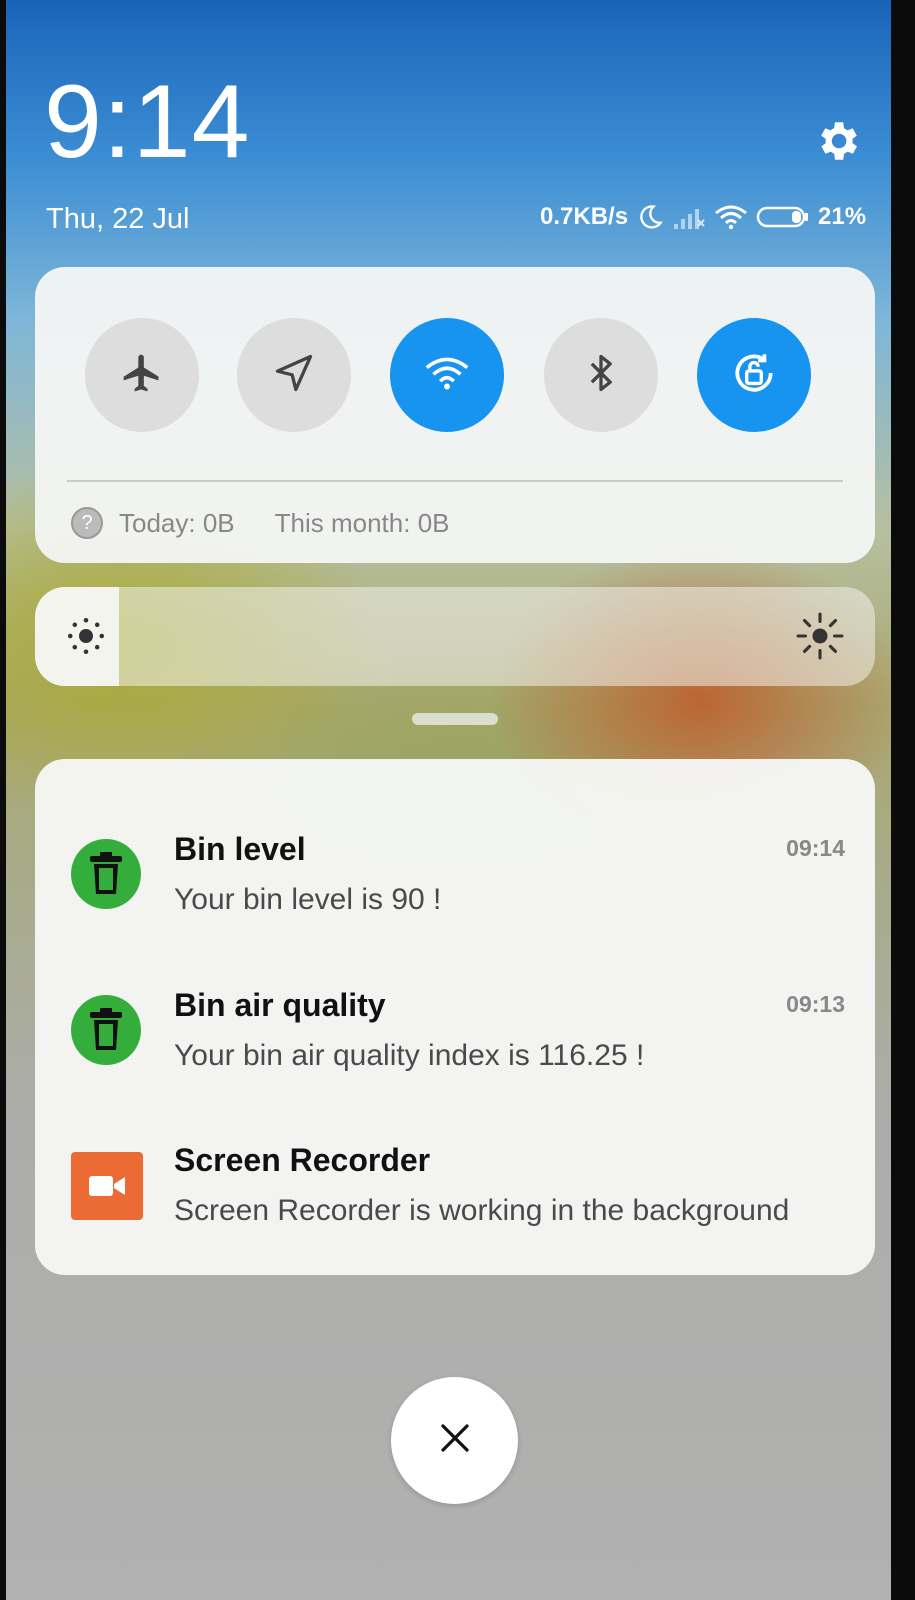  I want to click on battery-percentage: 21%, so click(842, 216).